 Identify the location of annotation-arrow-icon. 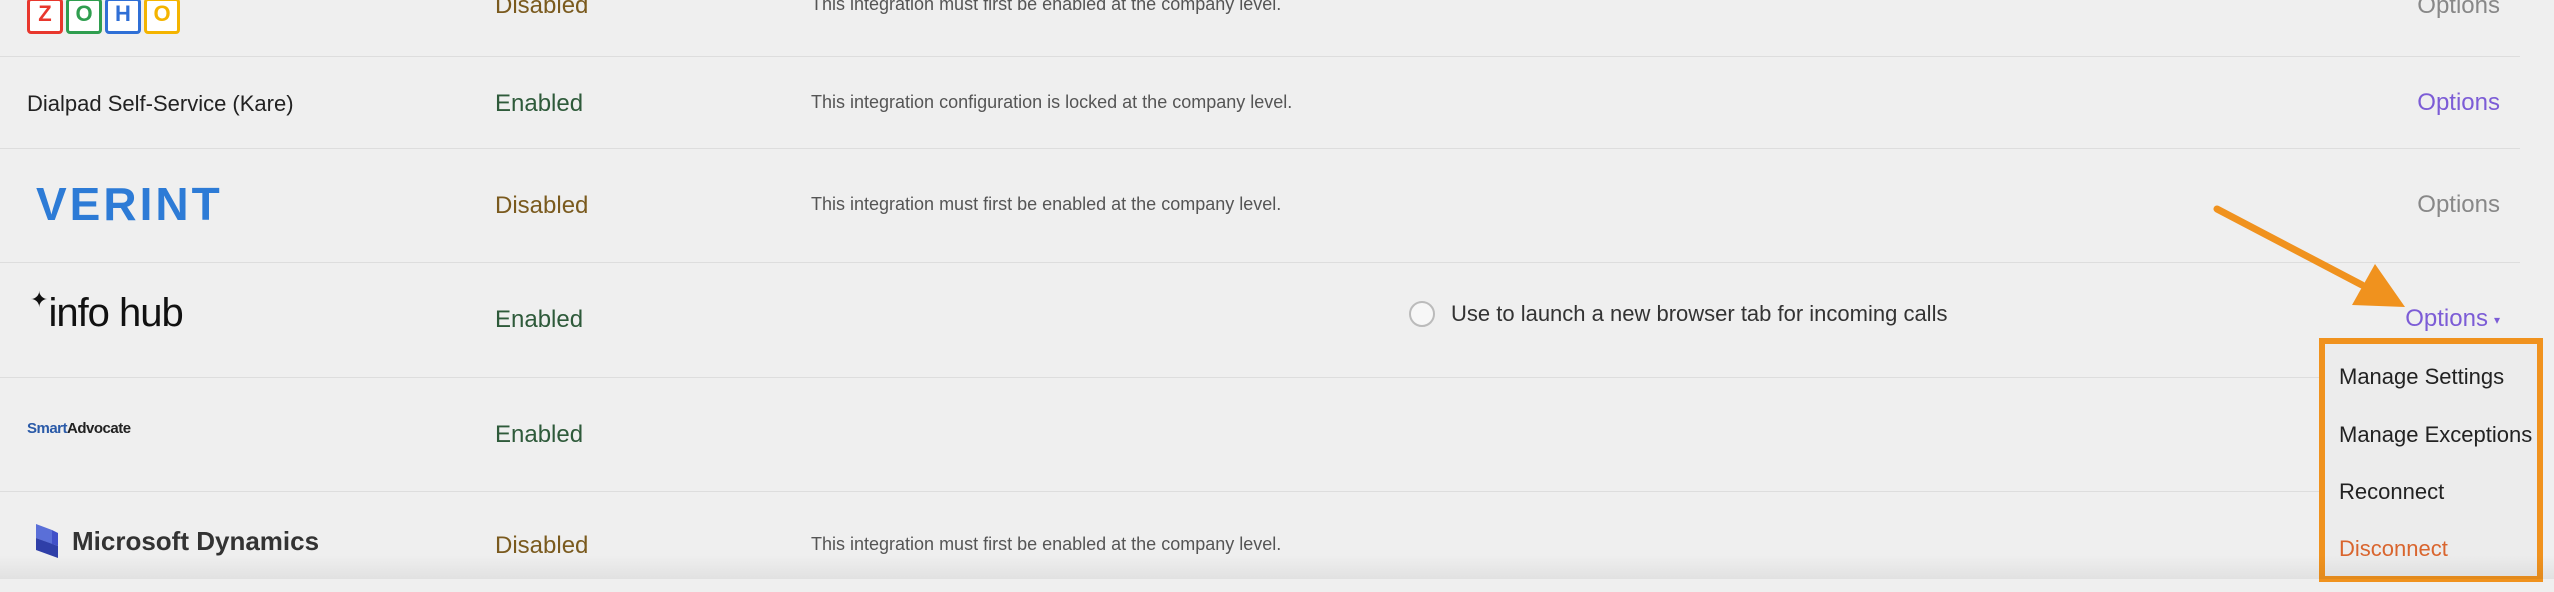
(2309, 256).